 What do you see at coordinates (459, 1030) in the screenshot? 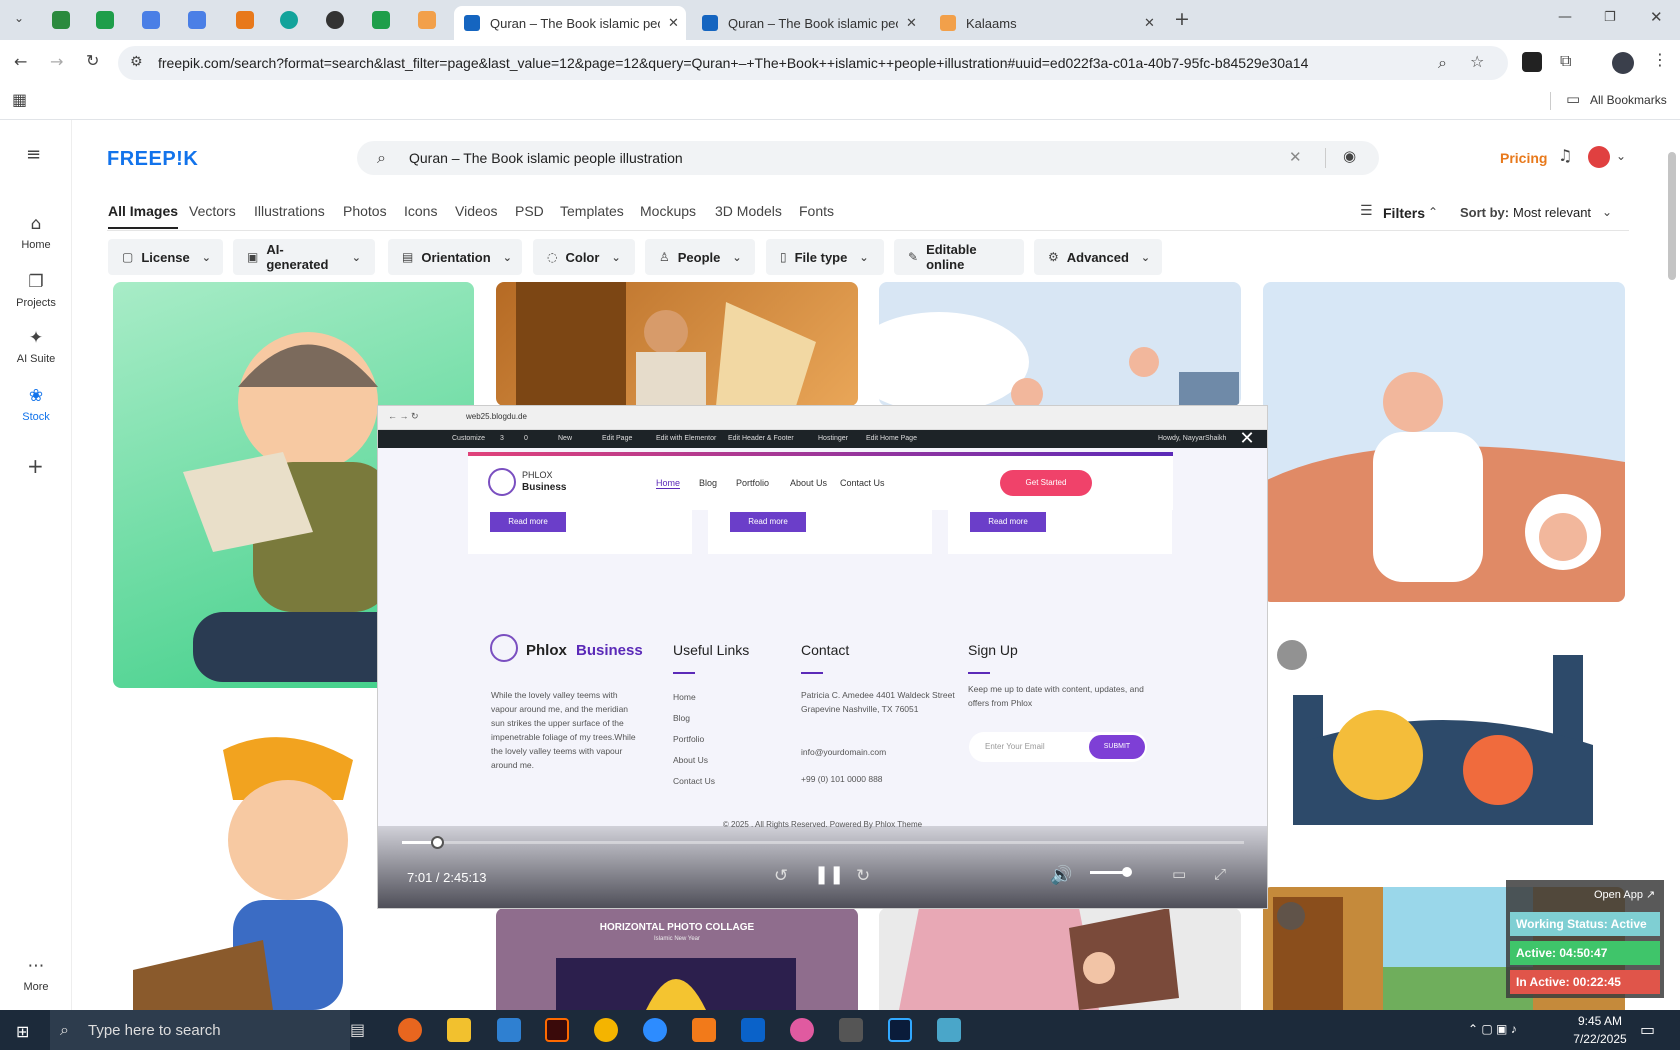
I see `file-explorer-app-icon` at bounding box center [459, 1030].